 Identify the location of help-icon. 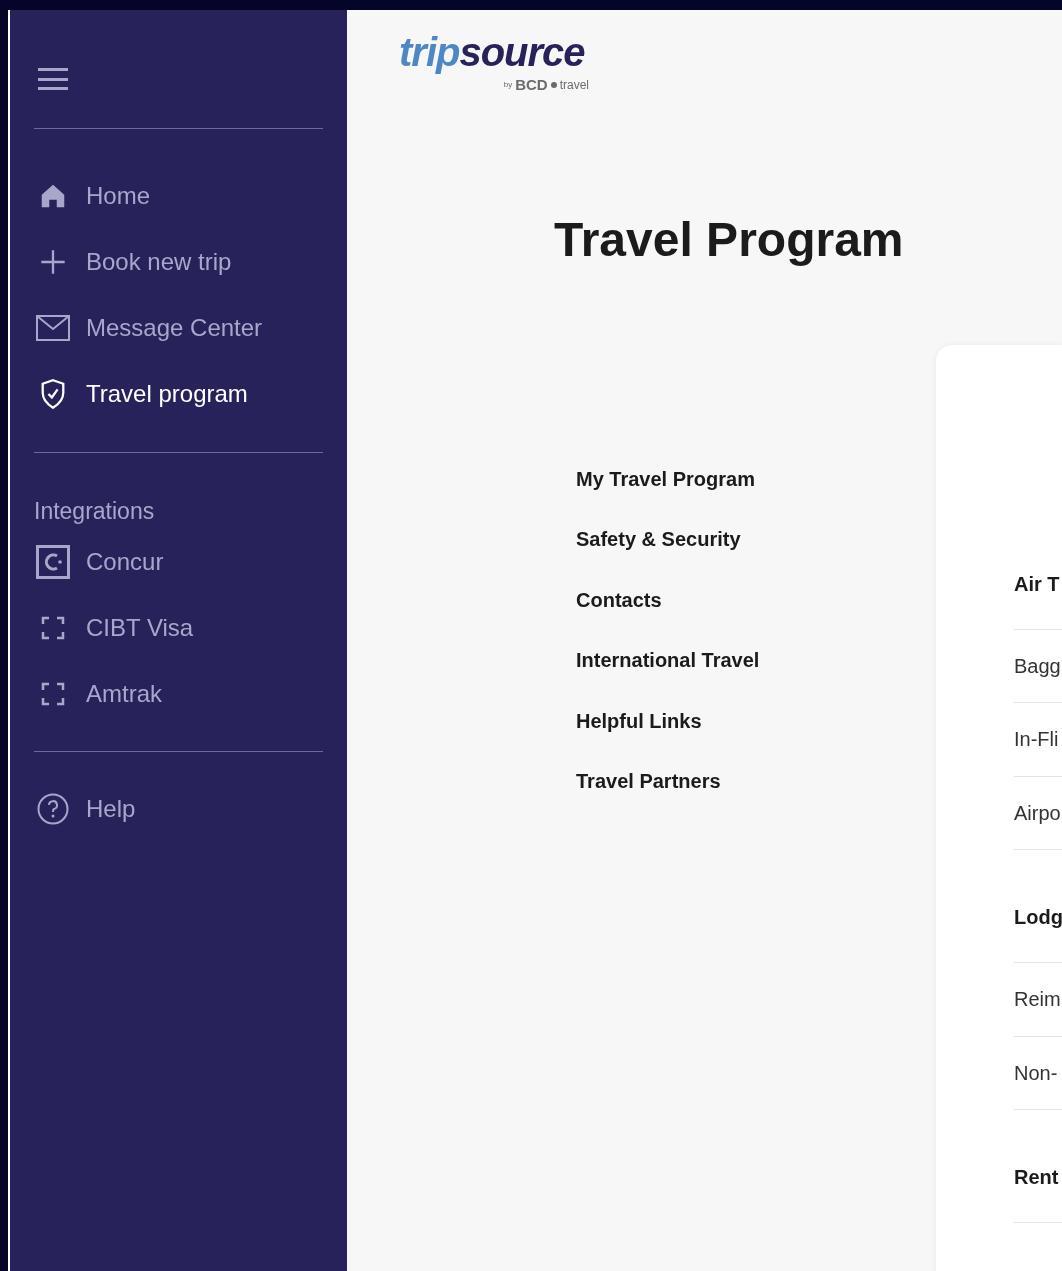
(53, 809).